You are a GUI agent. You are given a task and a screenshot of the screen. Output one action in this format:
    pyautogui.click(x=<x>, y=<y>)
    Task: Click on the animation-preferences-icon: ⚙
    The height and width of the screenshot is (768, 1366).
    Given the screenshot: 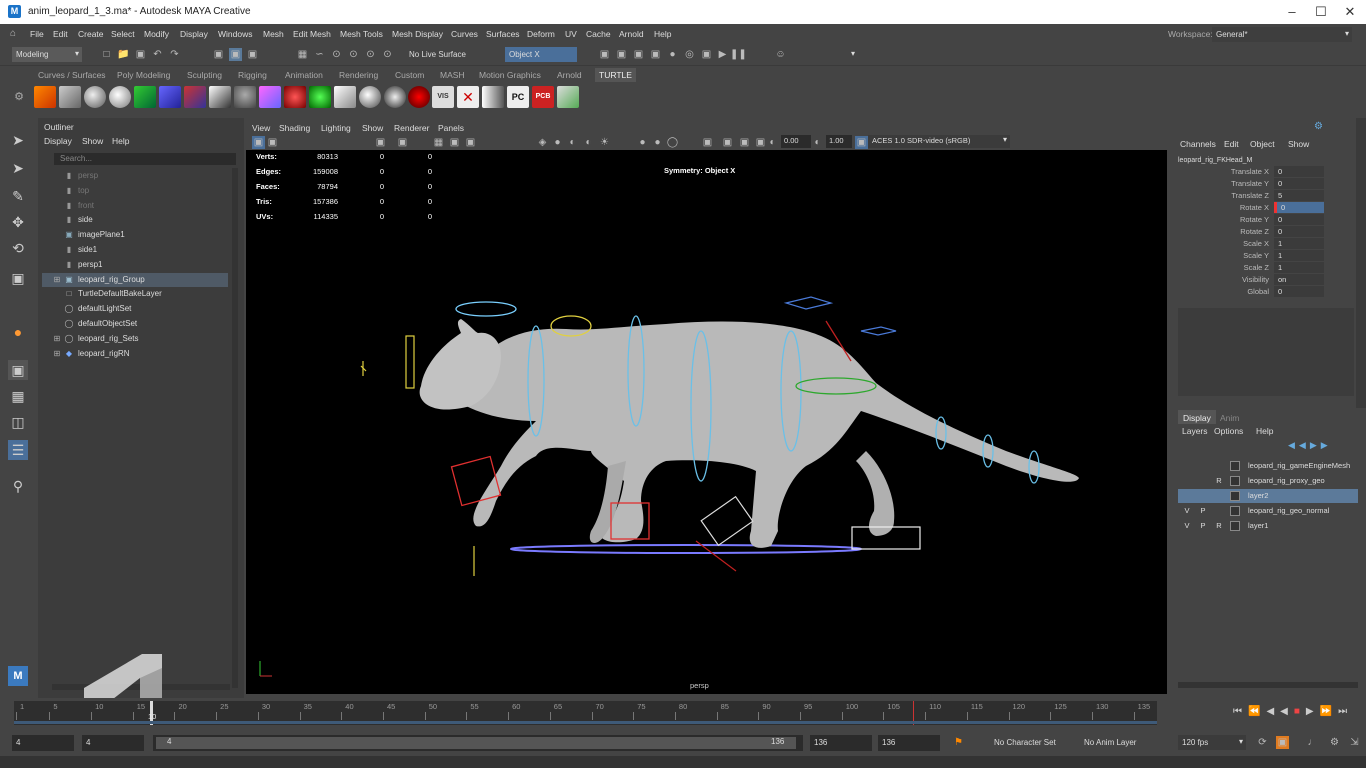 What is the action you would take?
    pyautogui.click(x=1334, y=742)
    